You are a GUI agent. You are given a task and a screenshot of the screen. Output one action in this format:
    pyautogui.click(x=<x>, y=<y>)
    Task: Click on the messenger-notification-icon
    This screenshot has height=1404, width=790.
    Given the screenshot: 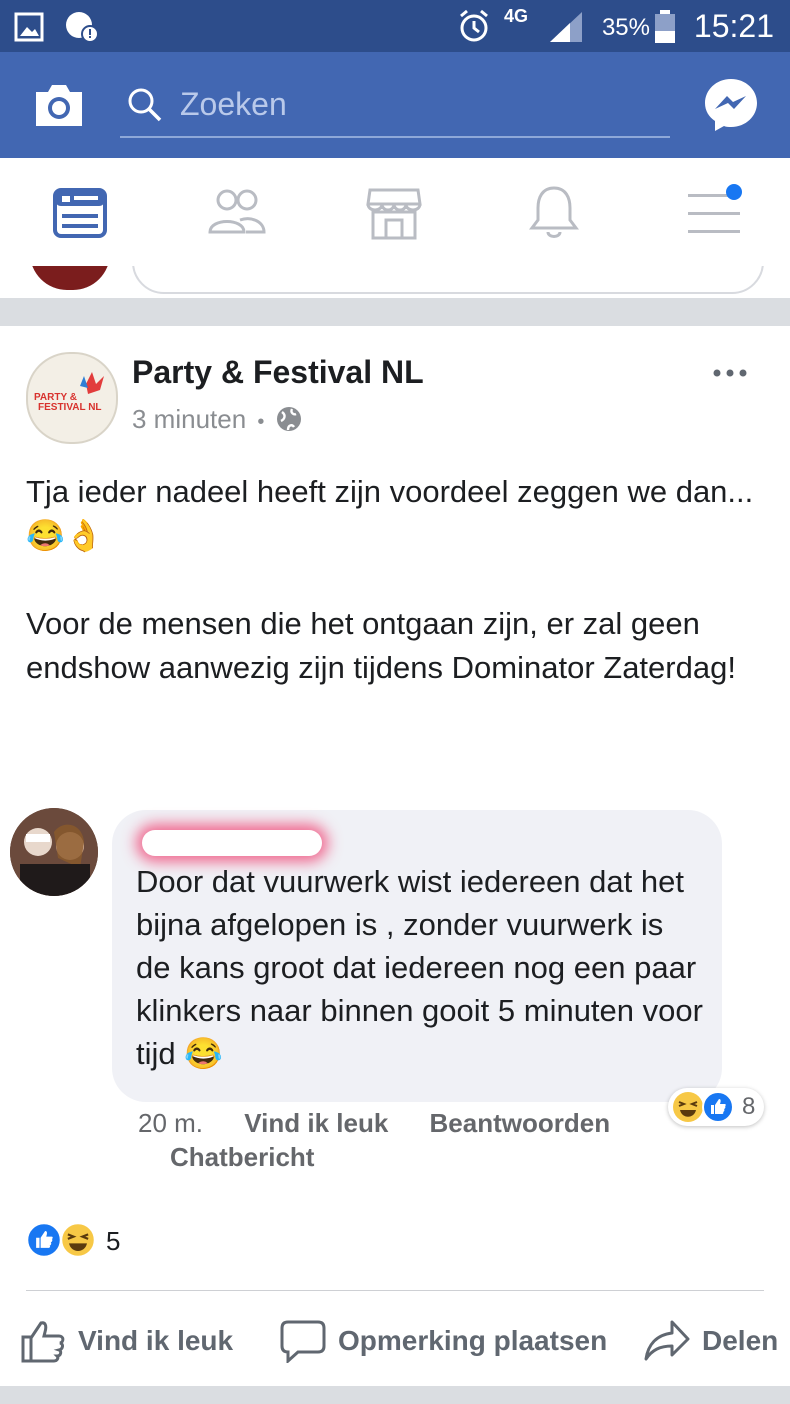 What is the action you would take?
    pyautogui.click(x=82, y=27)
    